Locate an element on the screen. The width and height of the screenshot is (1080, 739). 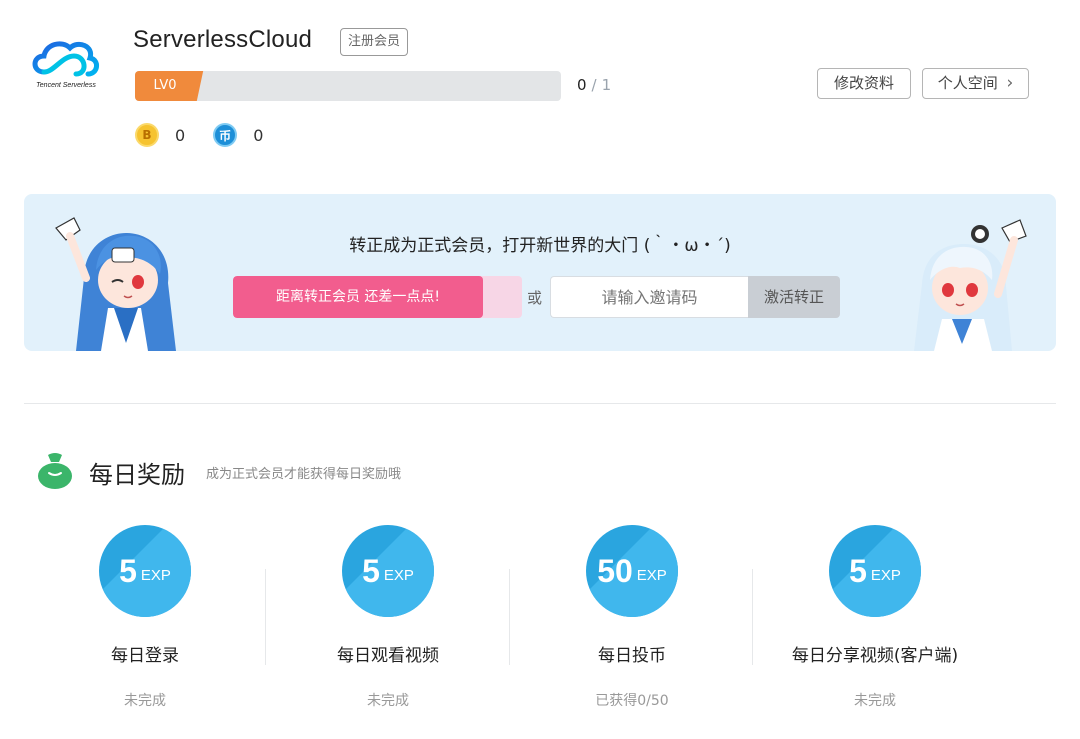
exp-badge: 50 EXP is located at coordinates (632, 571).